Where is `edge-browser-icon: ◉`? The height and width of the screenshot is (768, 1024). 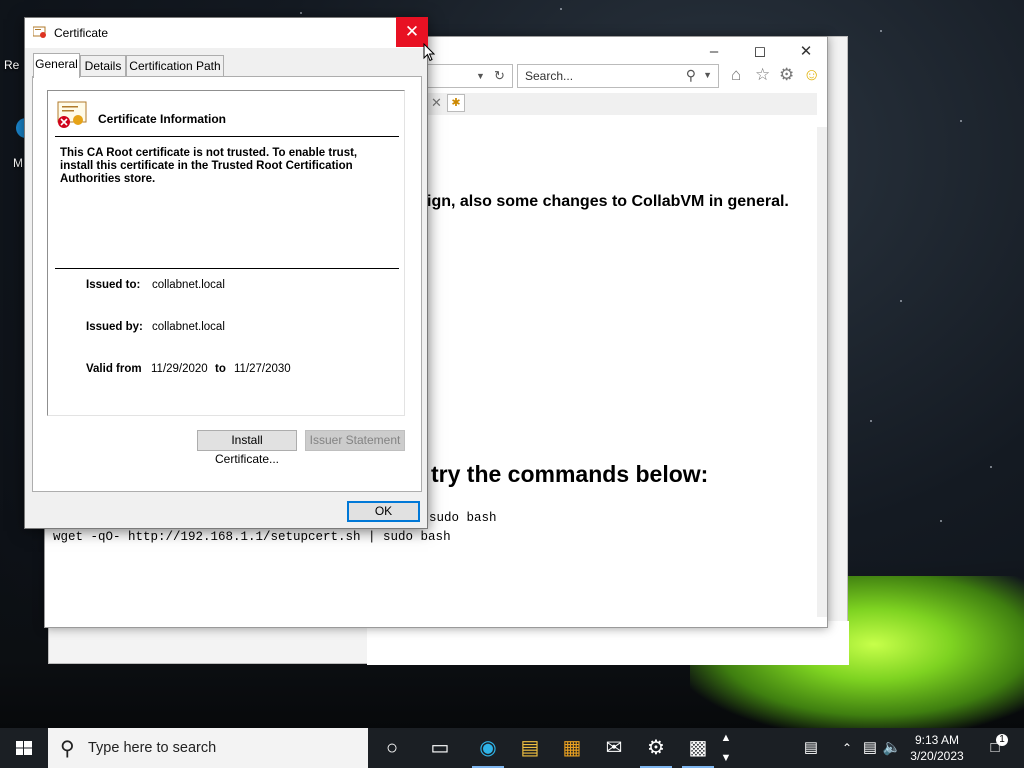
edge-browser-icon: ◉ is located at coordinates (488, 748).